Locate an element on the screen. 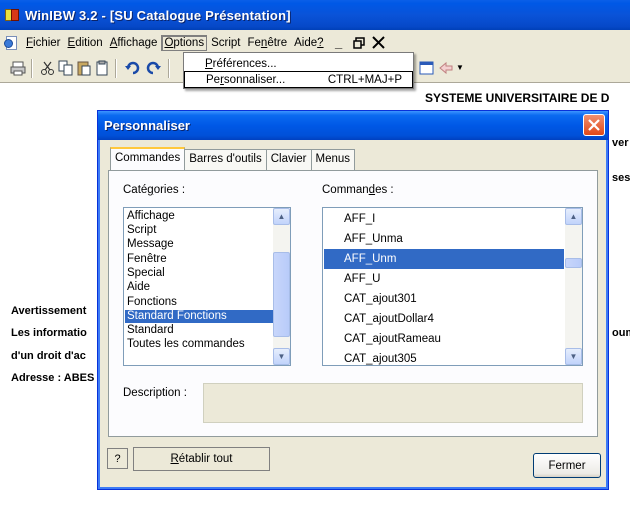 This screenshot has height=513, width=630. description-label: Description : is located at coordinates (155, 393).